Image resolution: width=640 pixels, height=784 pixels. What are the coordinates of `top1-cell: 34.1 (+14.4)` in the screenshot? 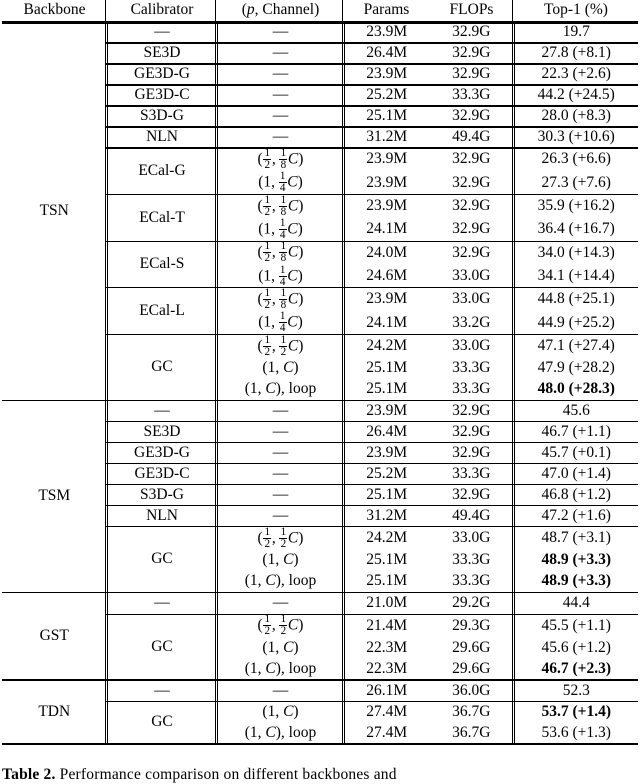 It's located at (576, 275).